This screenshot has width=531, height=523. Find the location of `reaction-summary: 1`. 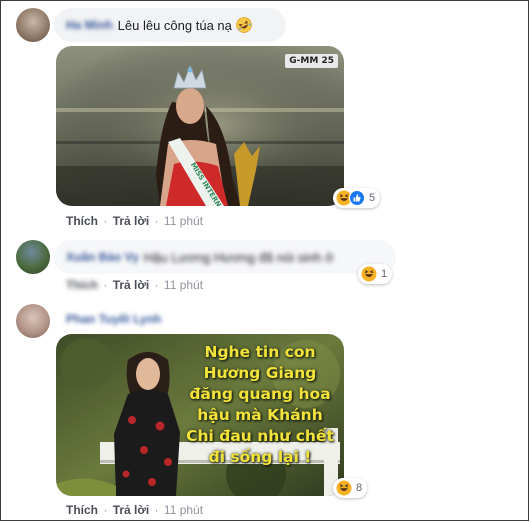

reaction-summary: 1 is located at coordinates (375, 274).